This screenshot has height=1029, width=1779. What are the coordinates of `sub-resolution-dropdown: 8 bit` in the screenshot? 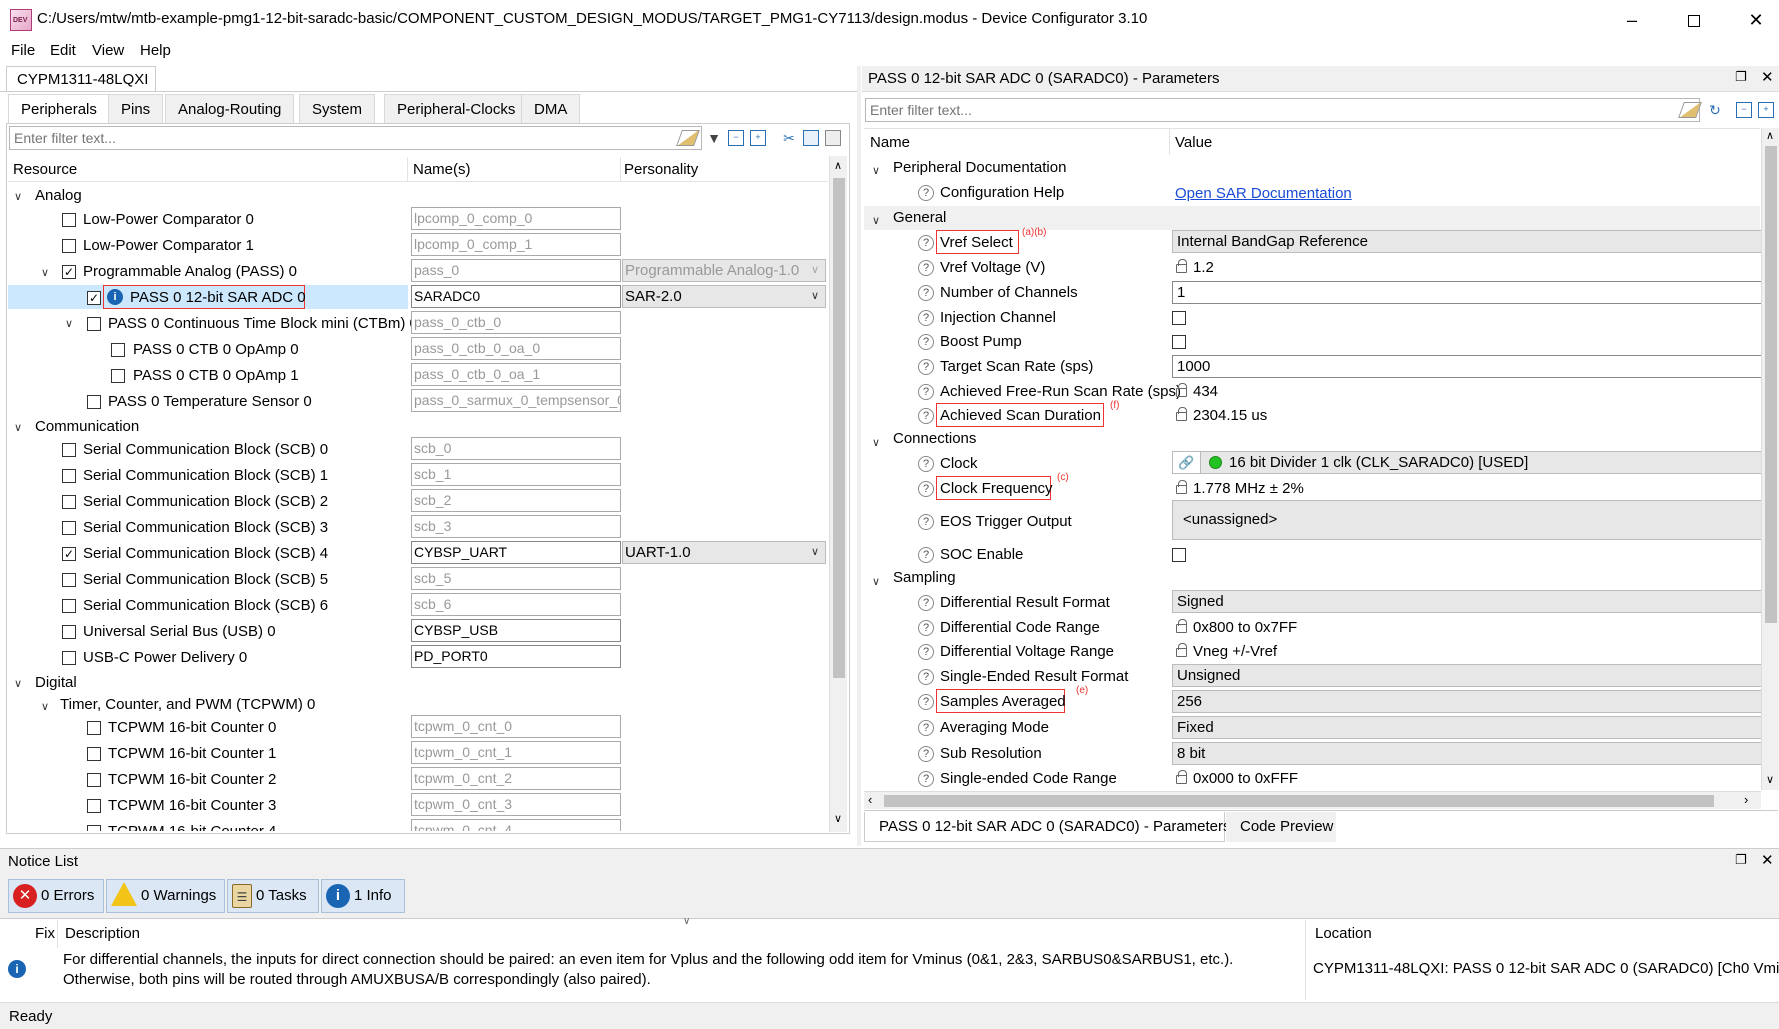 It's located at (1467, 753).